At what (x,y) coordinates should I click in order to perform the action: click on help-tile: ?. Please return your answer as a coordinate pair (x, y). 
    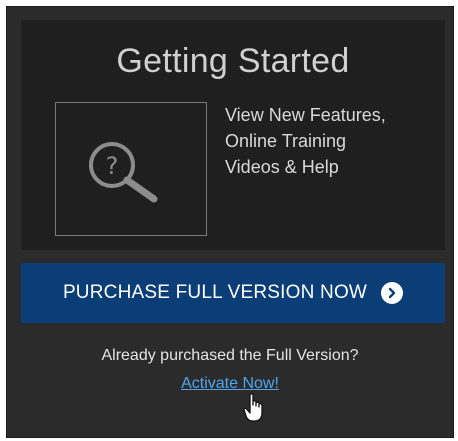
    Looking at the image, I should click on (131, 169).